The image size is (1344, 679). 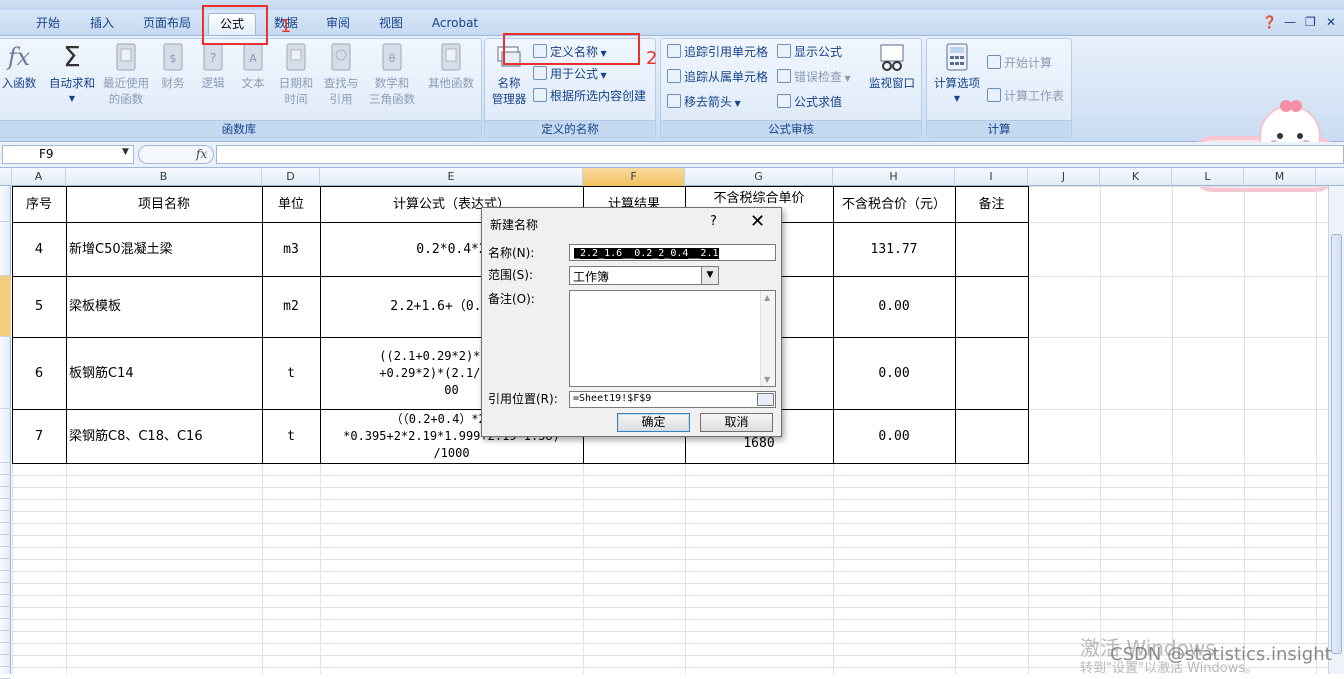 I want to click on minimize-icon: —, so click(x=1290, y=22).